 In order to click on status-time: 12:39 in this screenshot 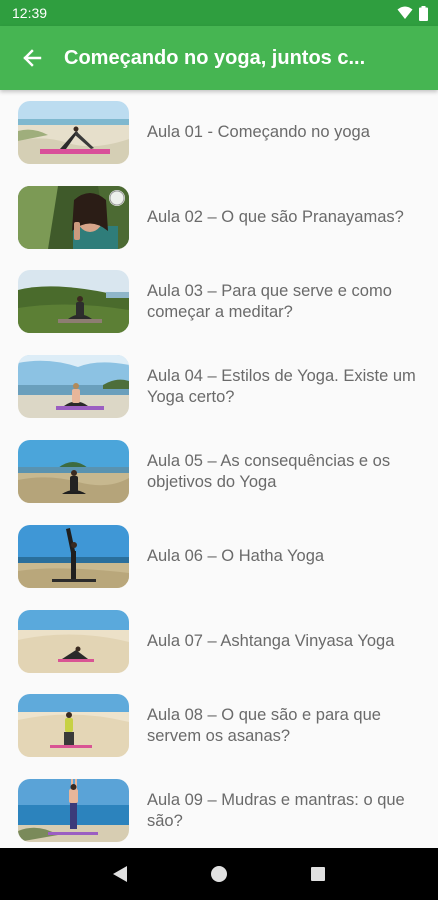, I will do `click(30, 13)`.